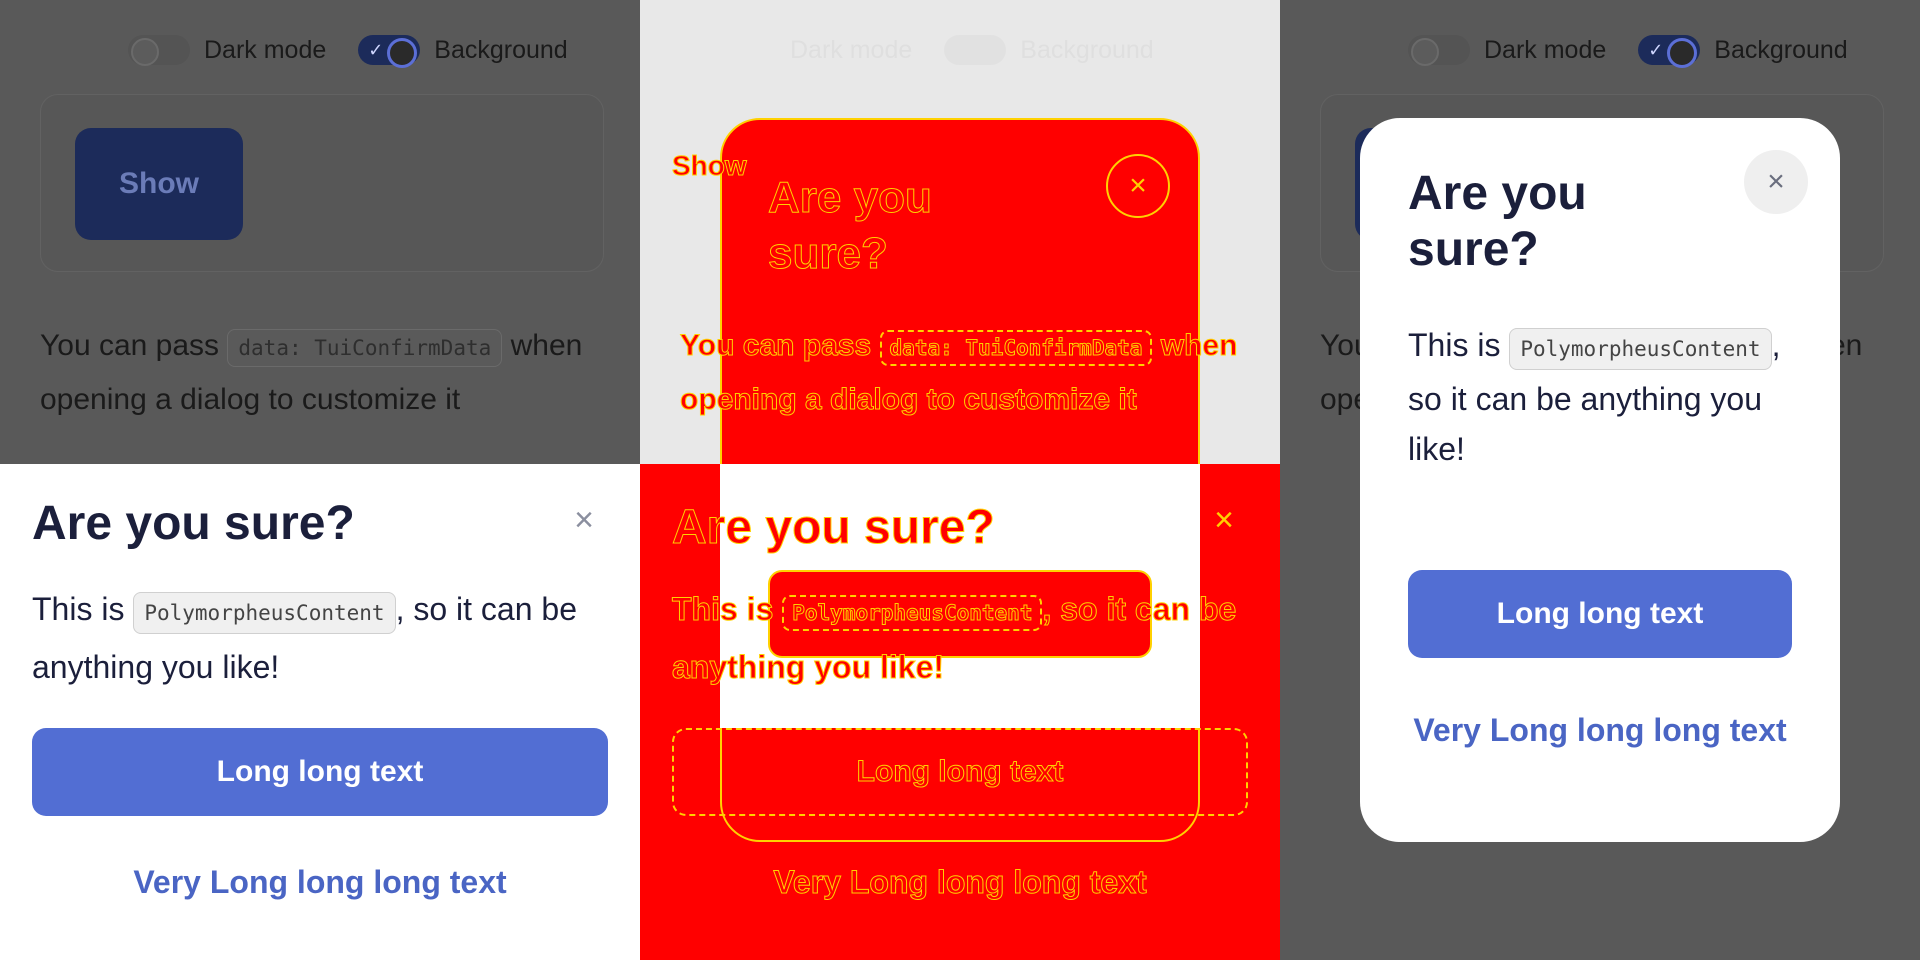  Describe the element at coordinates (1224, 520) in the screenshot. I see `sheet-close-icon: ×` at that location.